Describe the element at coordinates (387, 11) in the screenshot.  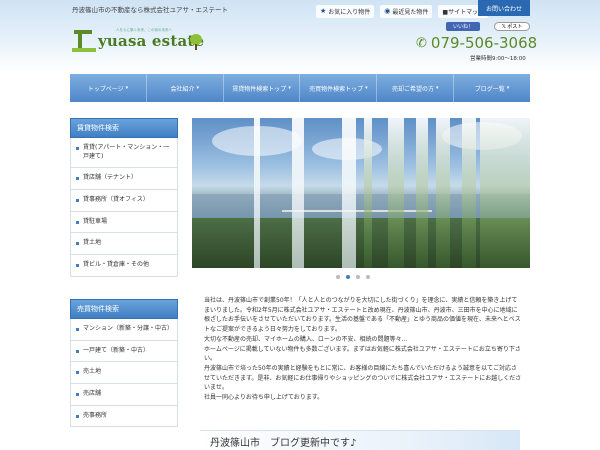
I see `eye-icon: ◉` at that location.